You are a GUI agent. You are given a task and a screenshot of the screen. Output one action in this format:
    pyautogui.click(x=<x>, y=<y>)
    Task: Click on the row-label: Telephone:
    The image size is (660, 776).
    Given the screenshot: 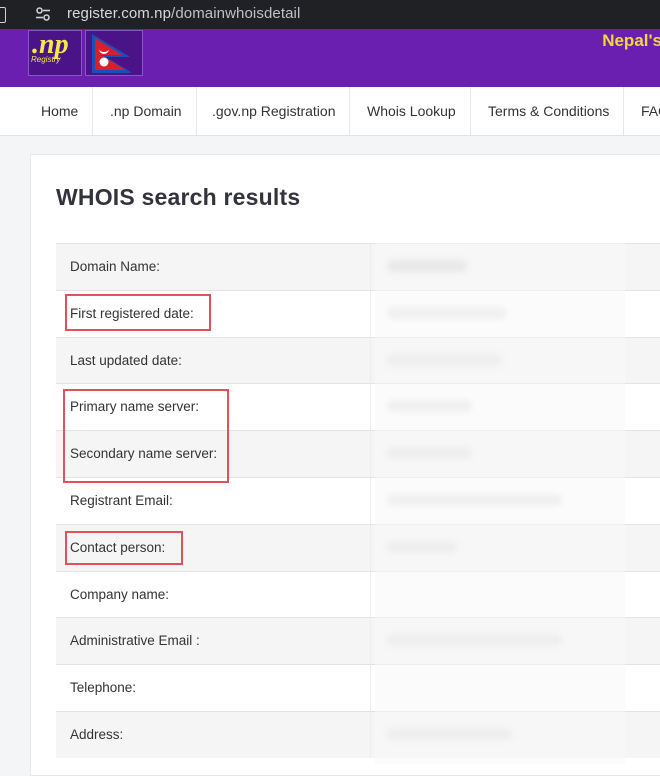 What is the action you would take?
    pyautogui.click(x=103, y=688)
    